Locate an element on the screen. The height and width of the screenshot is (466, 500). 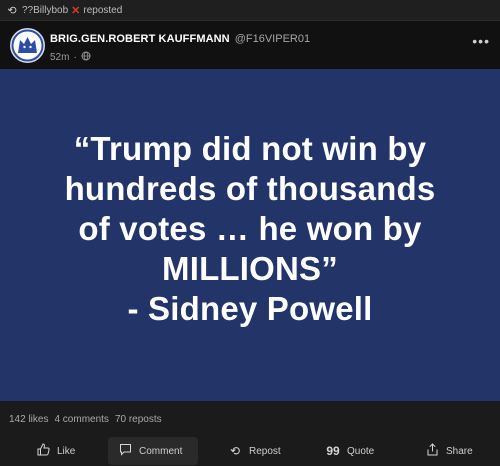
post-stats: 142 likes 4 comments 70 reposts is located at coordinates (85, 419).